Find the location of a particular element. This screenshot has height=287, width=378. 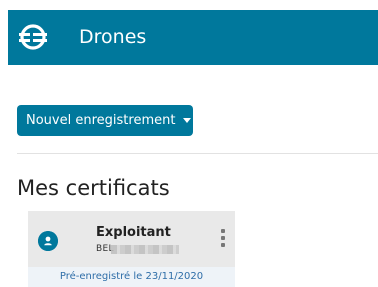

registration-date: Pré-enregistré le 23/11/2020 is located at coordinates (131, 277).